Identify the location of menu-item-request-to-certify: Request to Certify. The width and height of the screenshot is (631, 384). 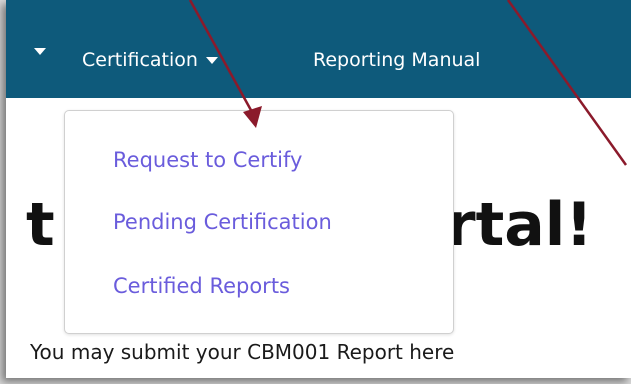
(207, 160).